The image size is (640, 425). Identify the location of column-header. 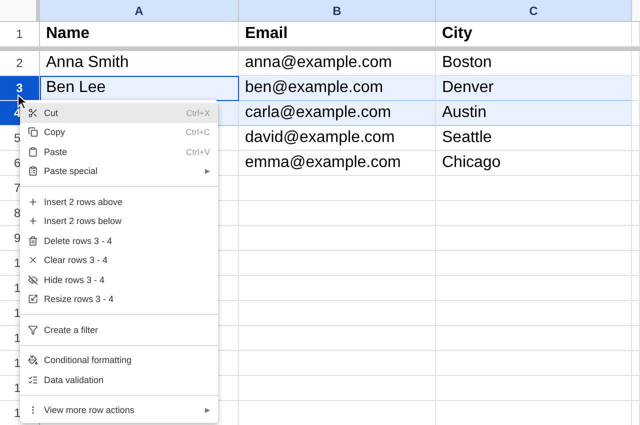
(636, 11).